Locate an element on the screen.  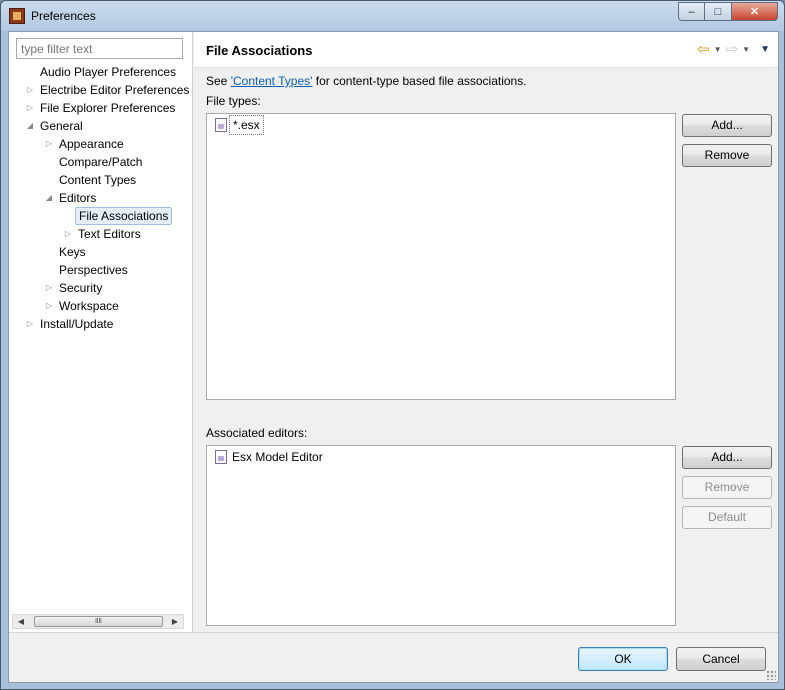
tree-item-label: Content Types is located at coordinates (98, 180).